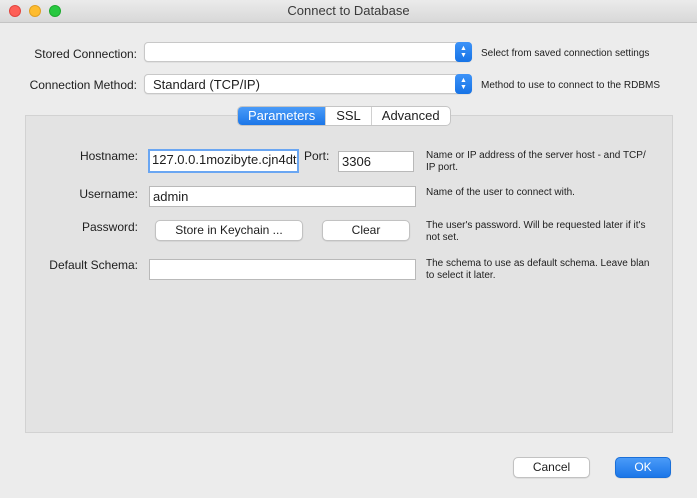 This screenshot has height=498, width=697. Describe the element at coordinates (461, 275) in the screenshot. I see `default-schema-hint-line2: to select it later.` at that location.